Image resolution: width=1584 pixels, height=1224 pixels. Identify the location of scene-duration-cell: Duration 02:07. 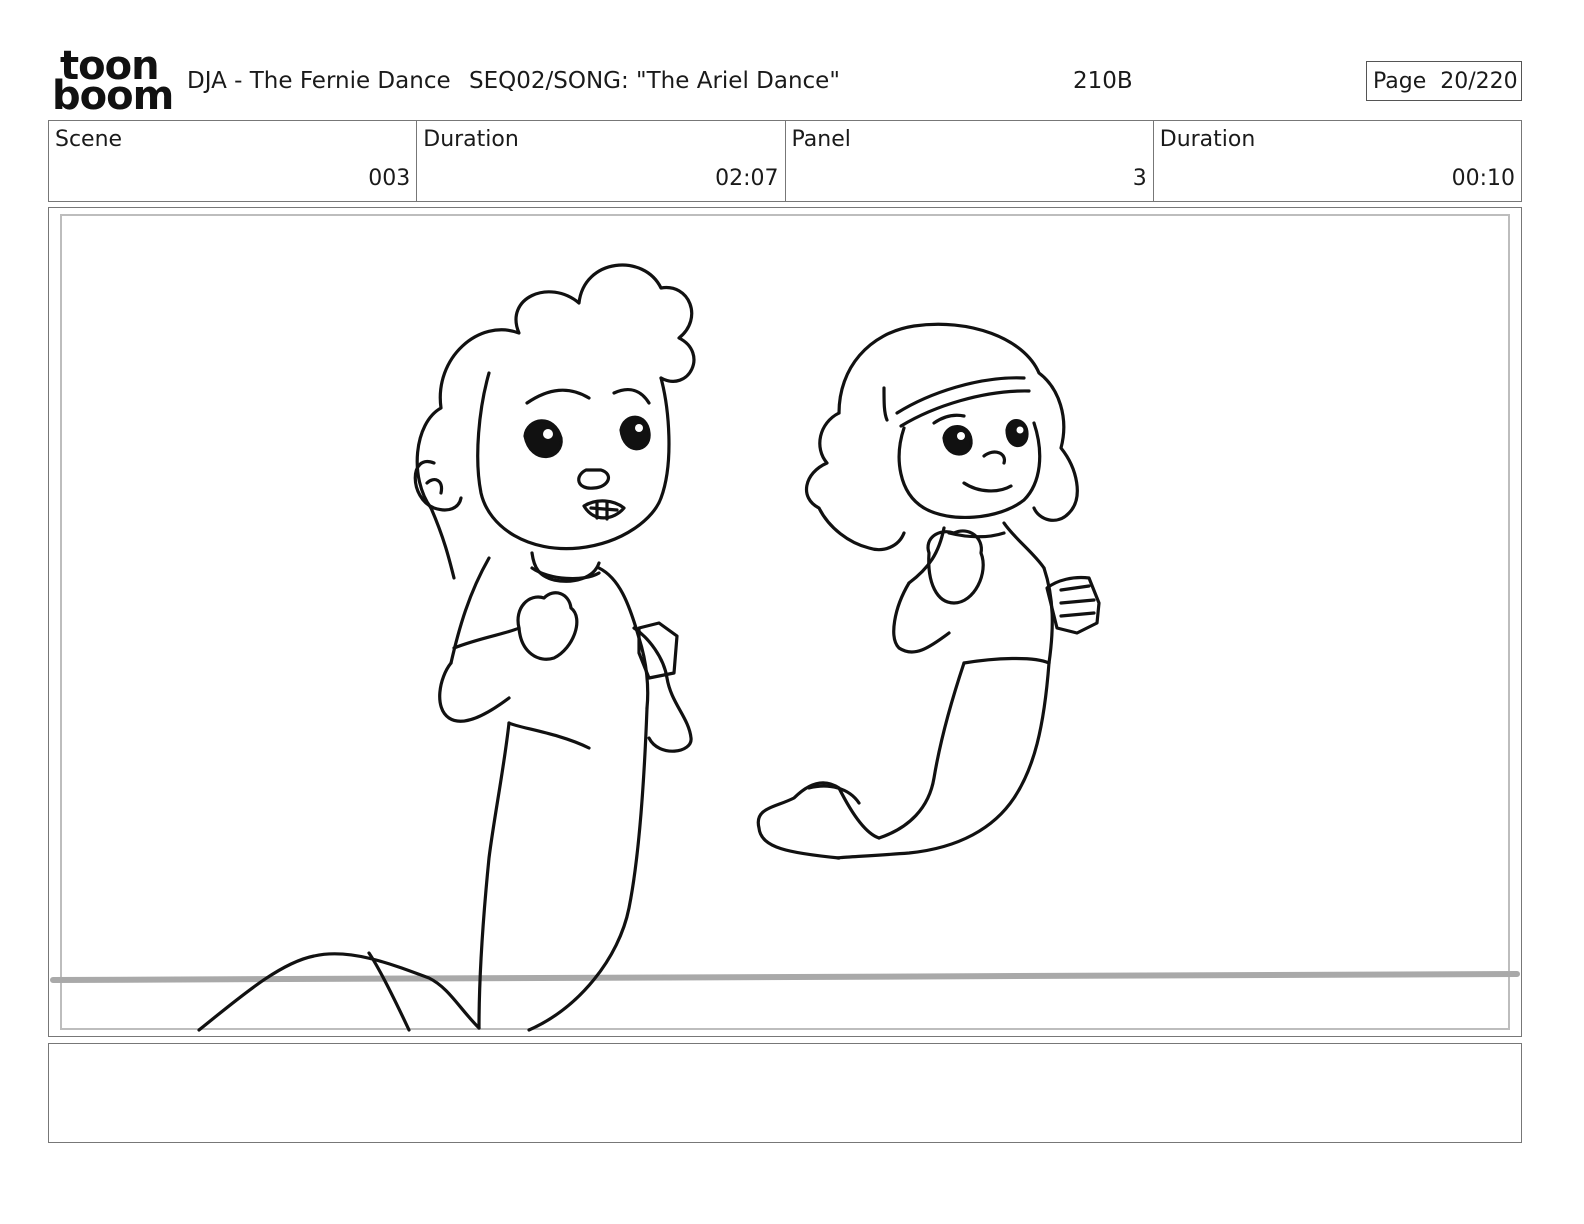
(601, 161).